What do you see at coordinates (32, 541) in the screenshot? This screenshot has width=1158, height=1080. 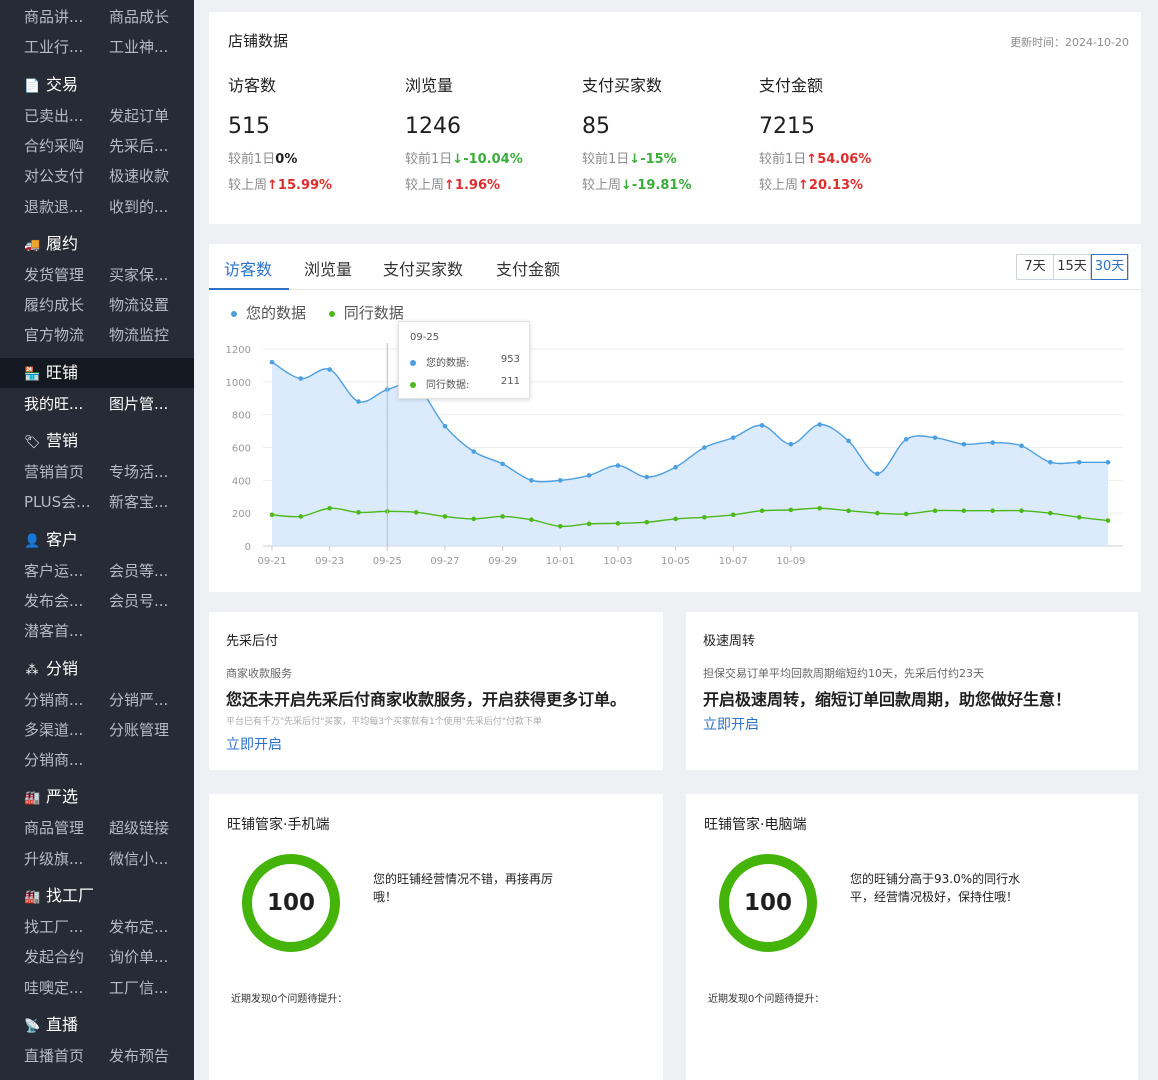 I see `user-icon: 👤` at bounding box center [32, 541].